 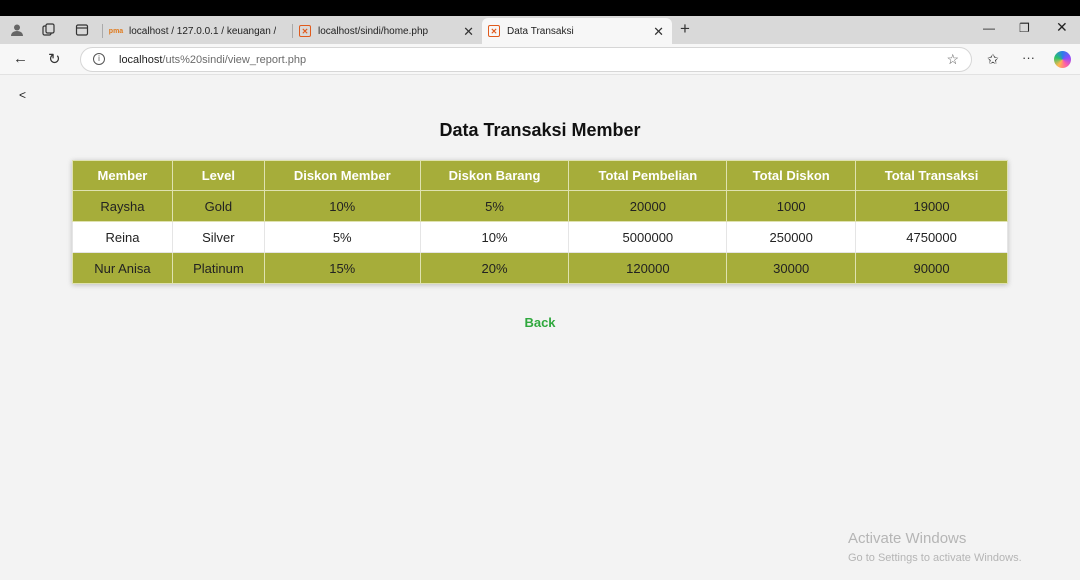 What do you see at coordinates (935, 558) in the screenshot?
I see `windows-activation-hint: Go to Settings to activate Windows.` at bounding box center [935, 558].